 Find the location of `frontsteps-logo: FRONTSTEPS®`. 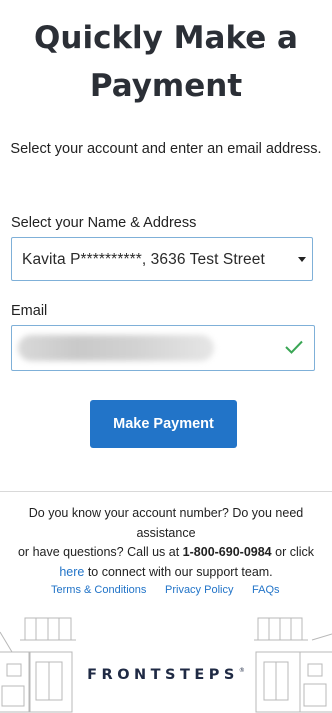

frontsteps-logo: FRONTSTEPS® is located at coordinates (166, 675).